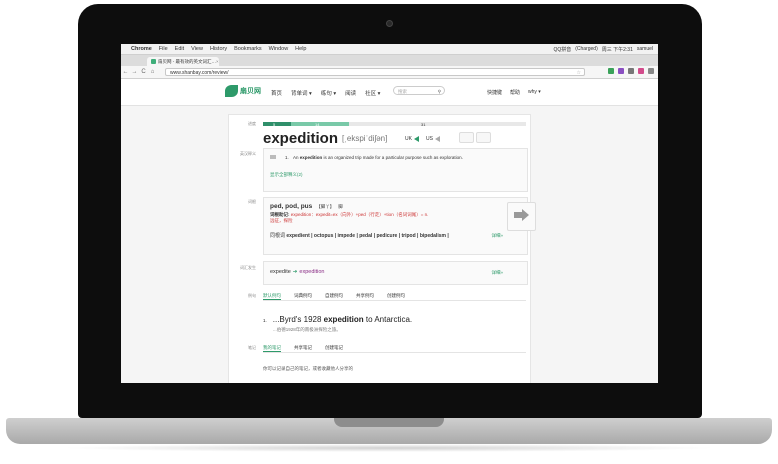 The image size is (778, 464). I want to click on reload-button: C, so click(143, 72).